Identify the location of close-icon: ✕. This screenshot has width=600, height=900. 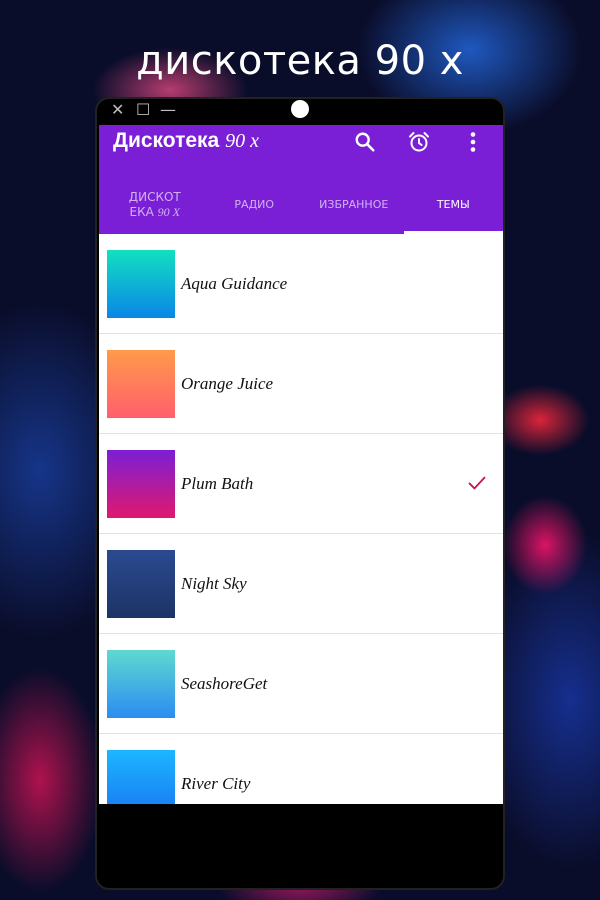
(117, 110).